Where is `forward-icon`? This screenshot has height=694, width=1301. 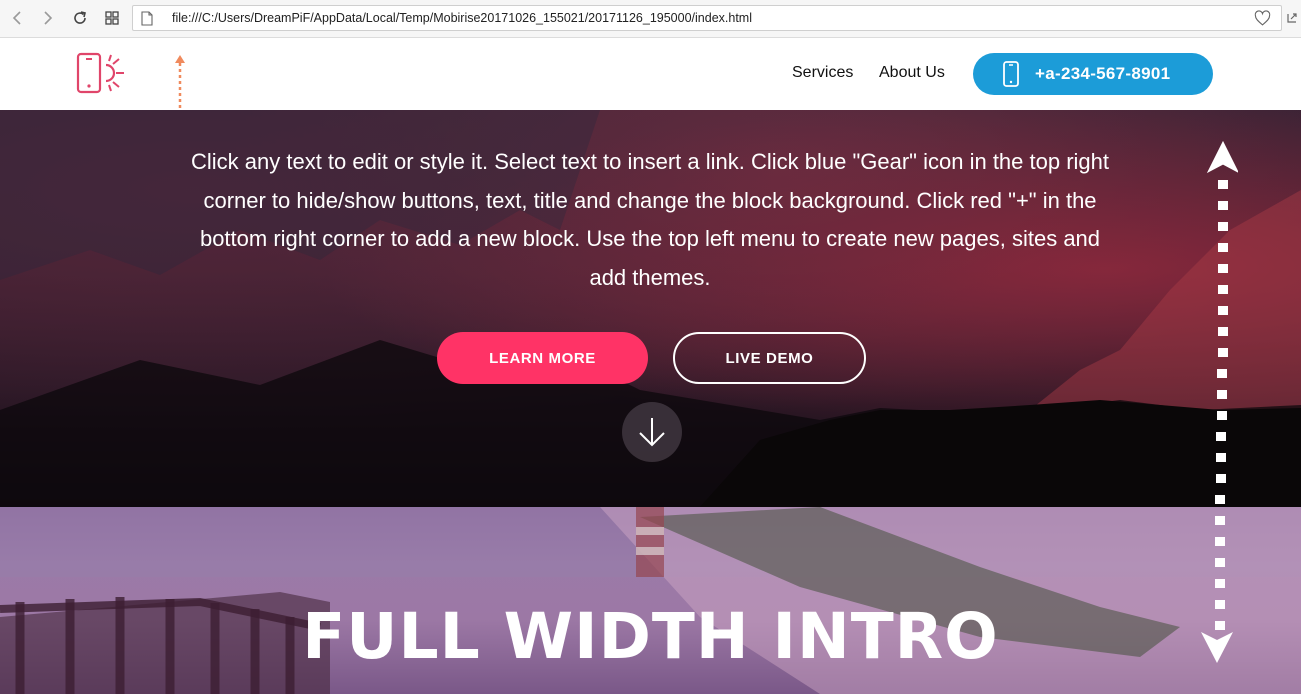 forward-icon is located at coordinates (47, 18).